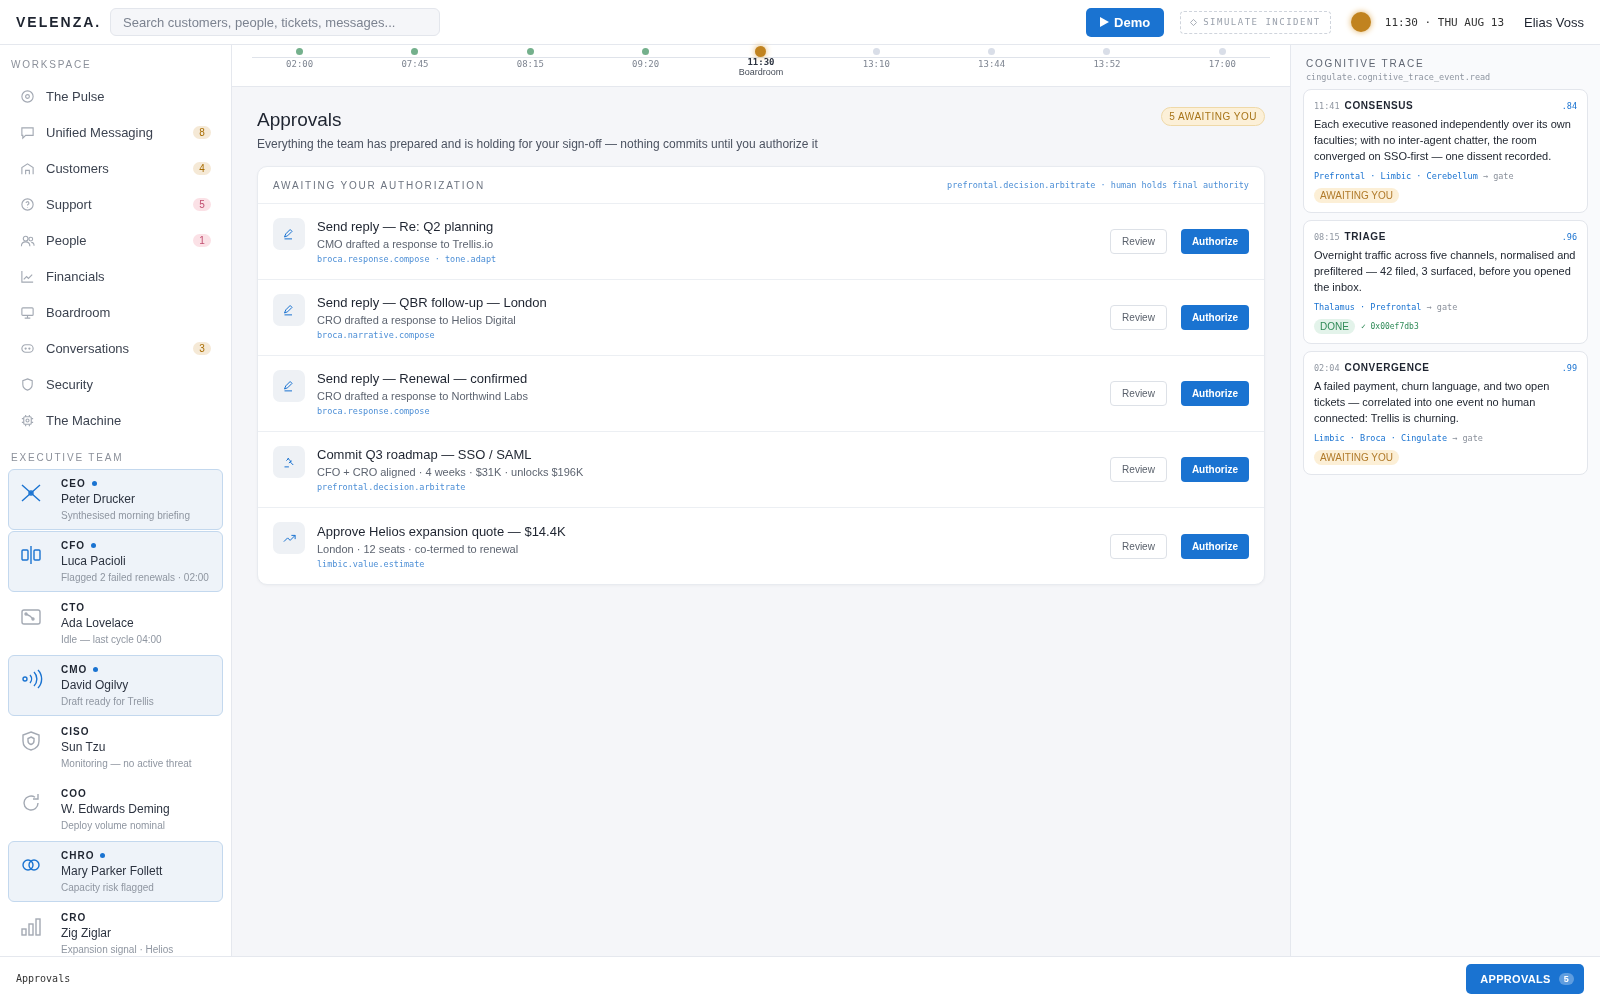 Image resolution: width=1600 pixels, height=1000 pixels. What do you see at coordinates (202, 204) in the screenshot?
I see `count-badge: 5` at bounding box center [202, 204].